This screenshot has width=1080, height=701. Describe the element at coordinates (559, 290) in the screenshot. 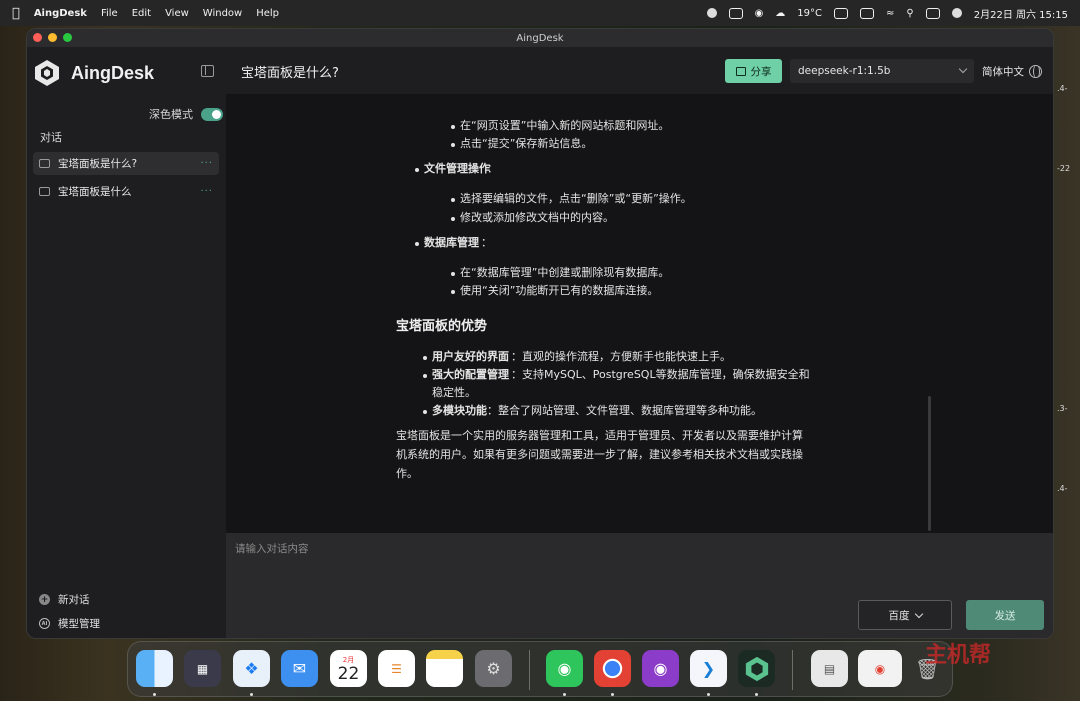

I see `message-line: 使用“关闭”功能断开已有的数据库连接。` at that location.